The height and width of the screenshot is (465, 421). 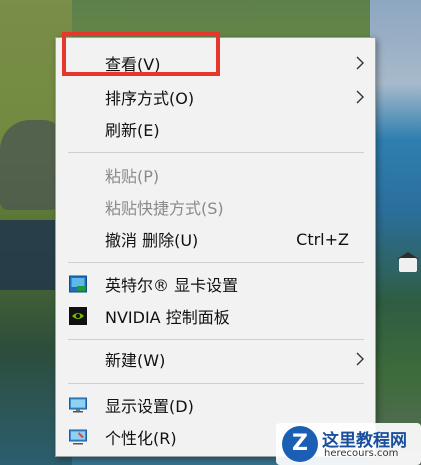 What do you see at coordinates (361, 453) in the screenshot?
I see `watermark-url: herecours.com` at bounding box center [361, 453].